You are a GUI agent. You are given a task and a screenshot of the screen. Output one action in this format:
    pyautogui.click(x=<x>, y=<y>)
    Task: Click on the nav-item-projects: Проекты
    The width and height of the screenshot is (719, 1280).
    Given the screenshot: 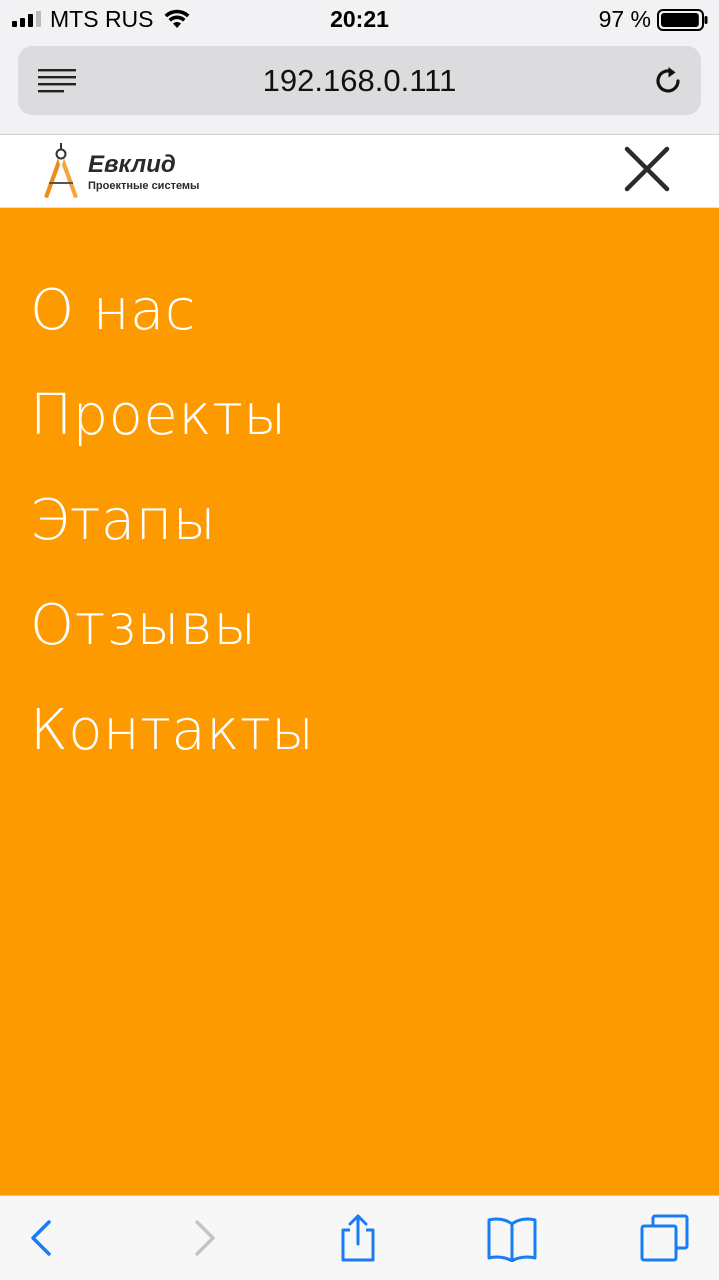 What is the action you would take?
    pyautogui.click(x=172, y=415)
    